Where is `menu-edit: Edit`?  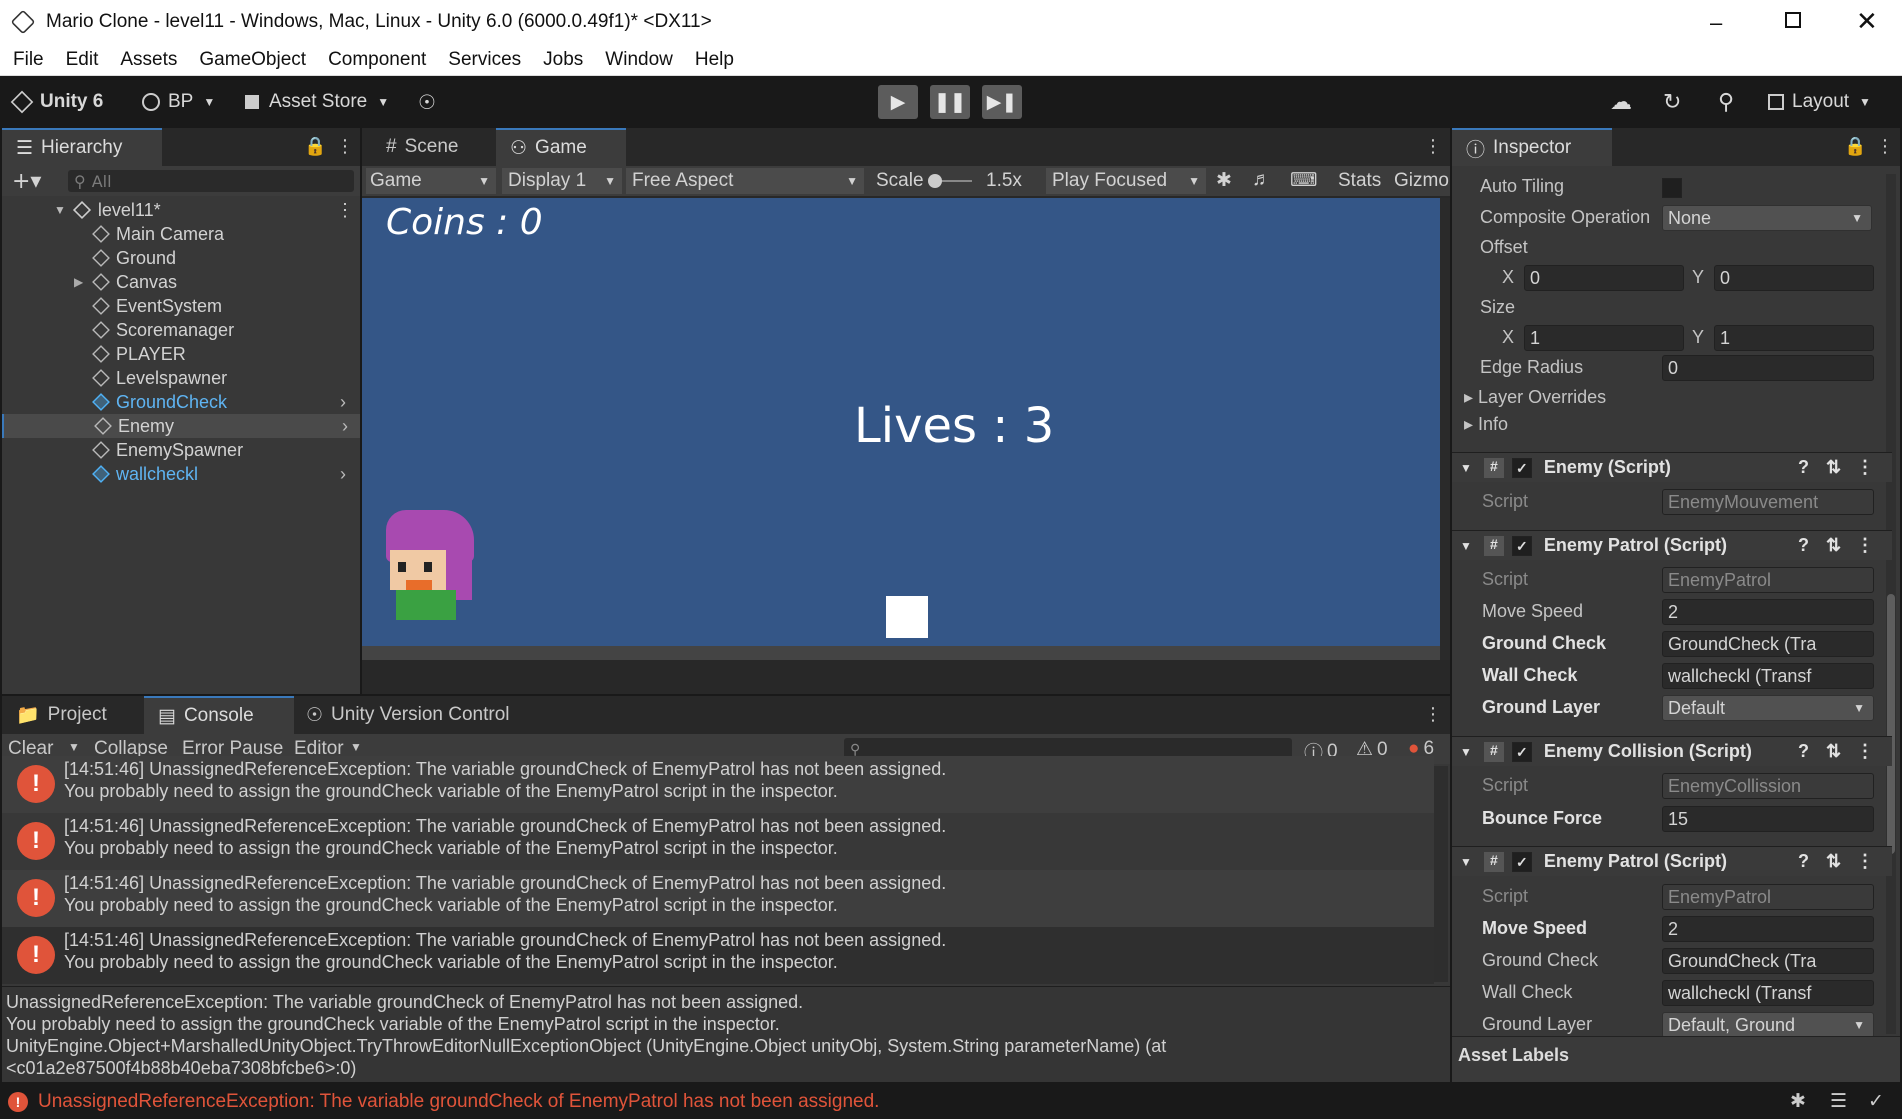 menu-edit: Edit is located at coordinates (82, 60).